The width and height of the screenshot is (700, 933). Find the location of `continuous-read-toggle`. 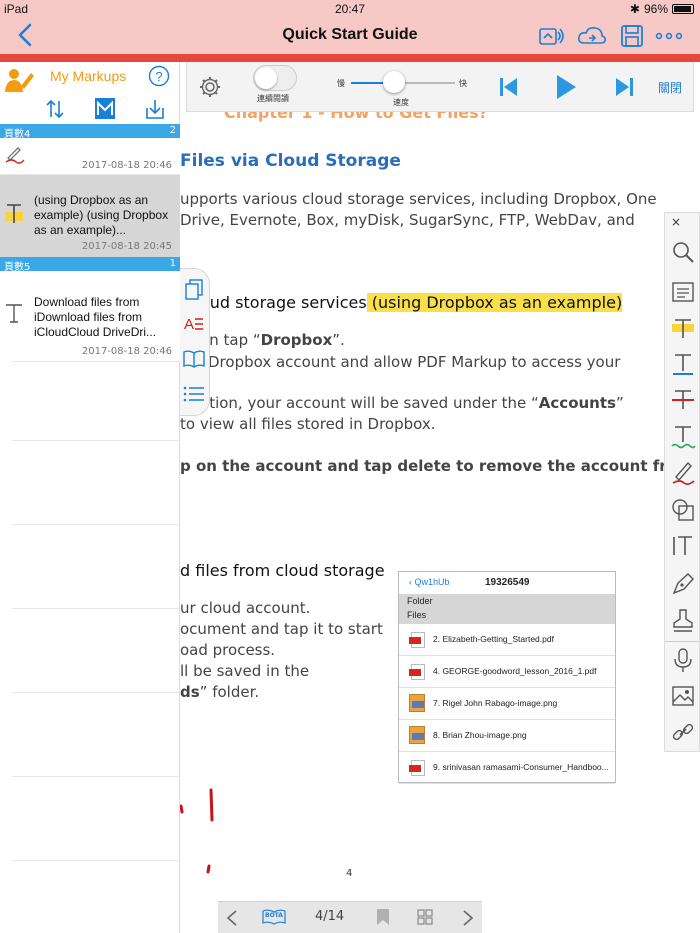

continuous-read-toggle is located at coordinates (275, 78).